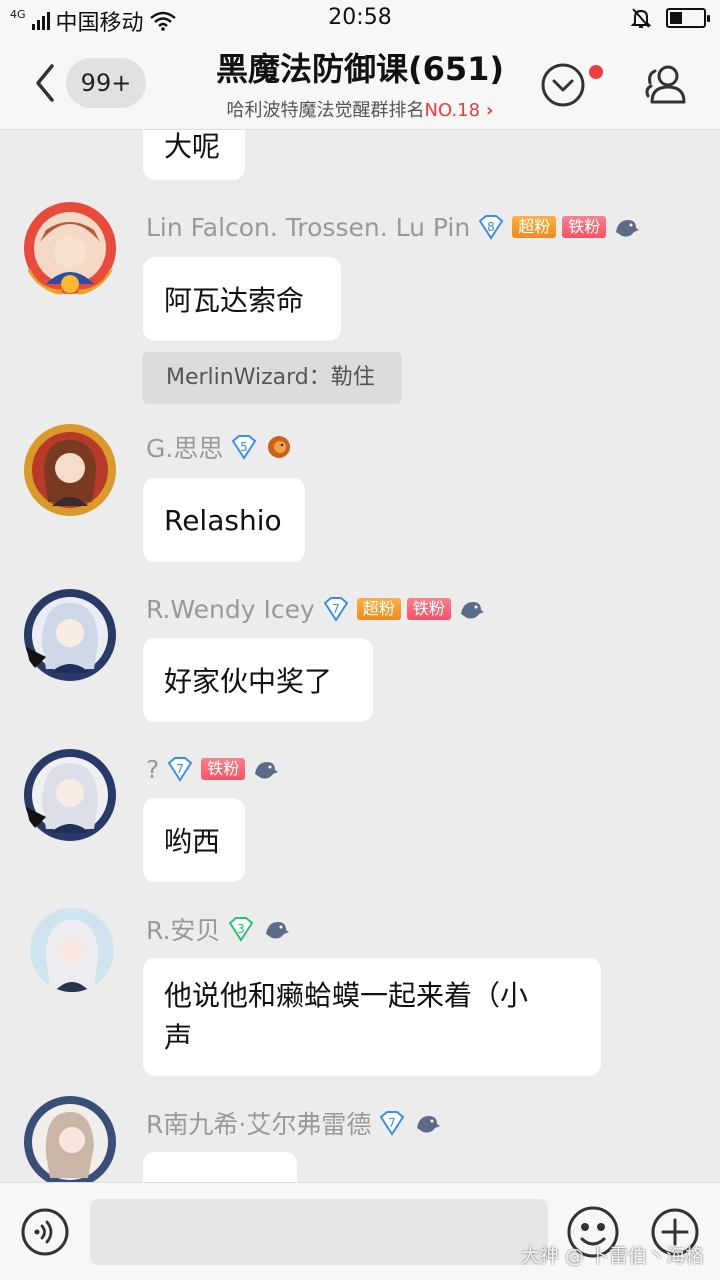 Image resolution: width=720 pixels, height=1280 pixels. I want to click on input-bar: 大神 @ 卜雷伯丶海格, so click(360, 1231).